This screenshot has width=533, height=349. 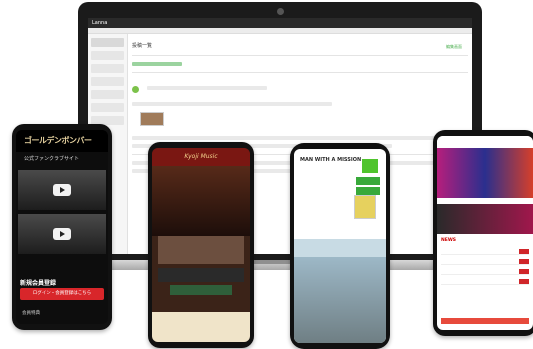 I want to click on laptop-base, so click(x=280, y=265).